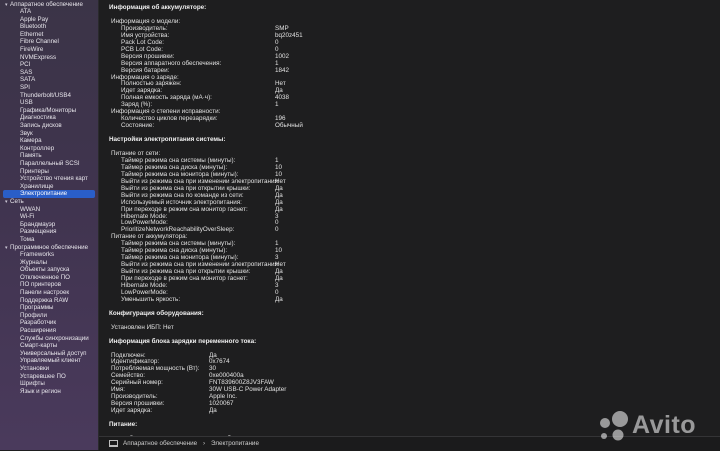 The width and height of the screenshot is (720, 451). What do you see at coordinates (49, 187) in the screenshot?
I see `sidebar-item: Хранилище` at bounding box center [49, 187].